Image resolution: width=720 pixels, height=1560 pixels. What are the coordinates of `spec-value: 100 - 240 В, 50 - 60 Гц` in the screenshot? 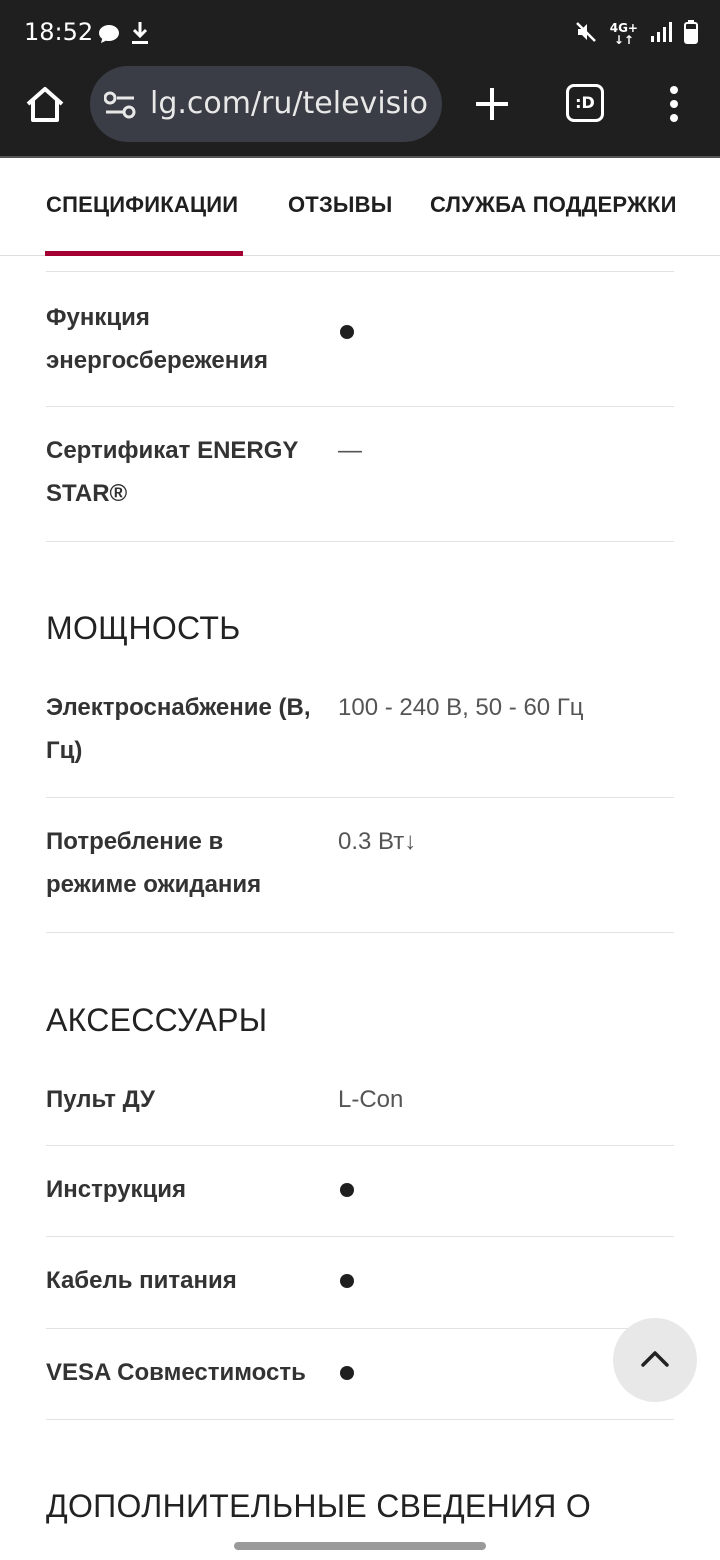 It's located at (461, 707).